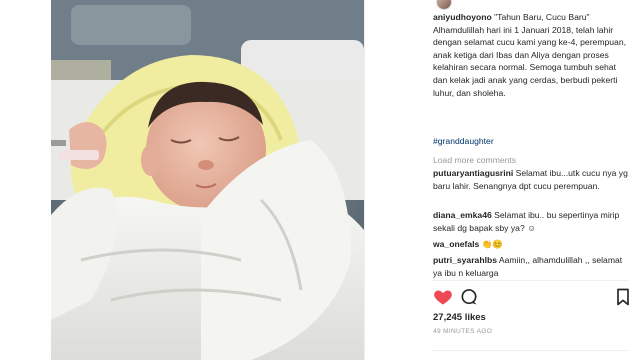 The height and width of the screenshot is (361, 640). What do you see at coordinates (531, 355) in the screenshot?
I see `add-comment-area` at bounding box center [531, 355].